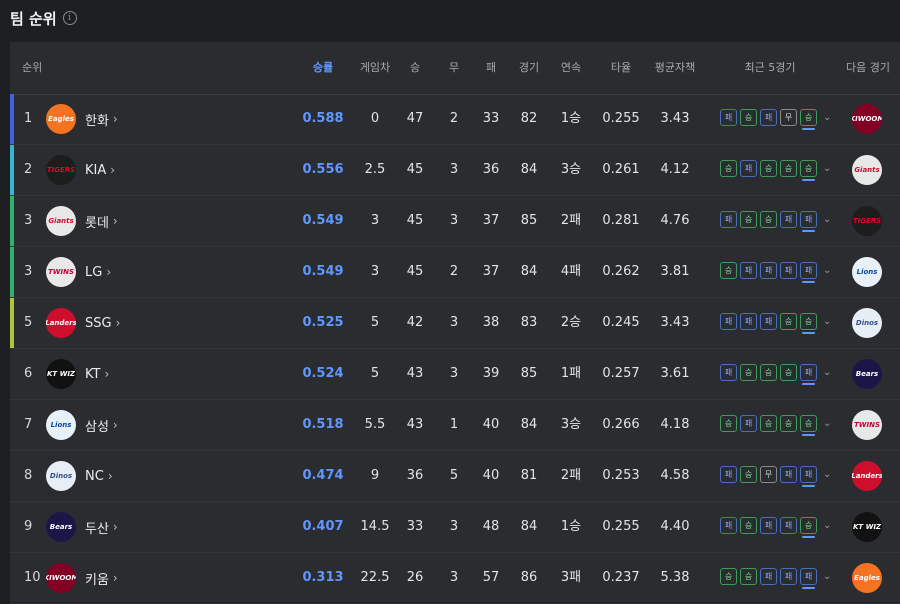  Describe the element at coordinates (621, 118) in the screenshot. I see `batting-avg-cell: 0.255` at that location.